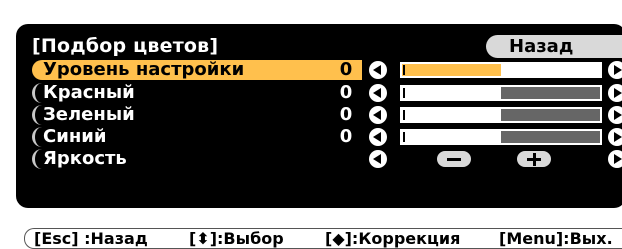 The height and width of the screenshot is (249, 622). Describe the element at coordinates (393, 238) in the screenshot. I see `footer-adjust-hint: [◆]:Коррекция` at that location.